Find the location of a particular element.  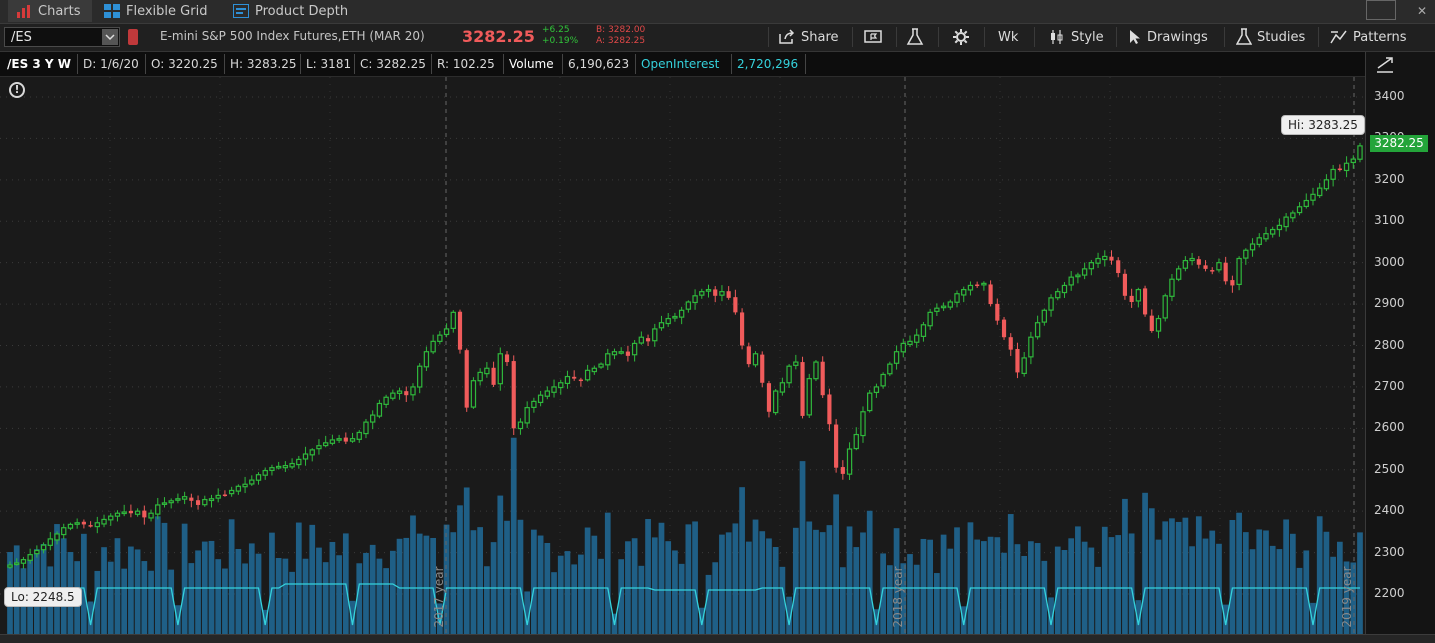

drawing-tool-icon is located at coordinates (1385, 64).